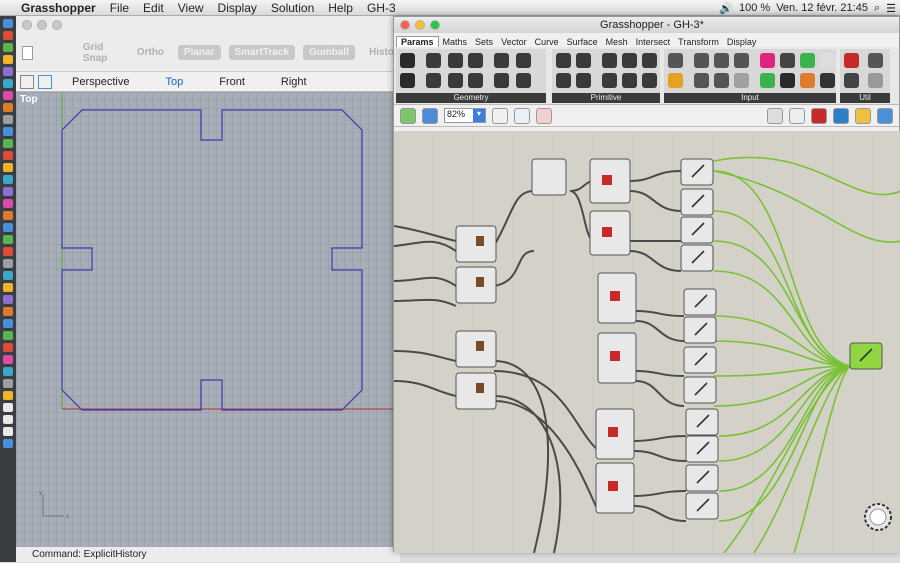  Describe the element at coordinates (851, 80) in the screenshot. I see `cluster-icon` at that location.